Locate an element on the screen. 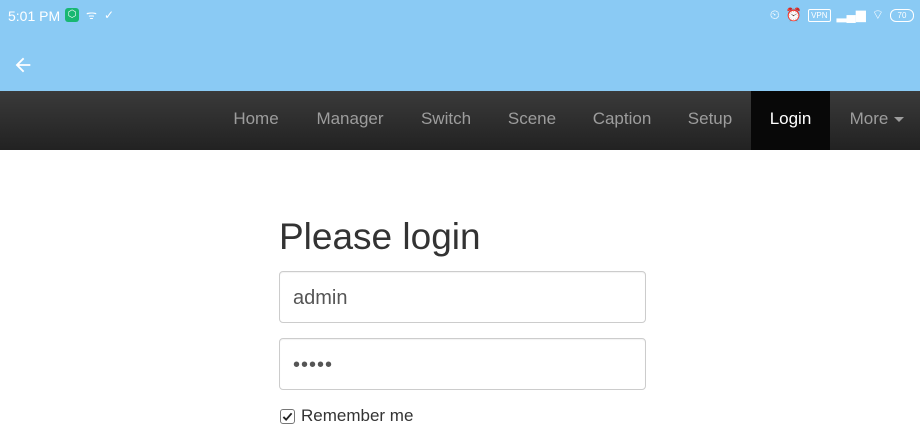 The height and width of the screenshot is (431, 920). back-button is located at coordinates (23, 65).